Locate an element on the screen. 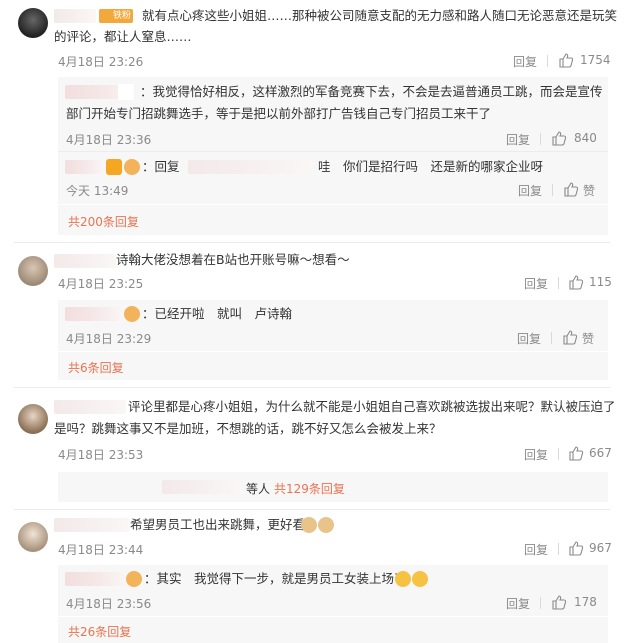 This screenshot has height=643, width=624. timestamp: 4月18日 23:26 is located at coordinates (101, 62).